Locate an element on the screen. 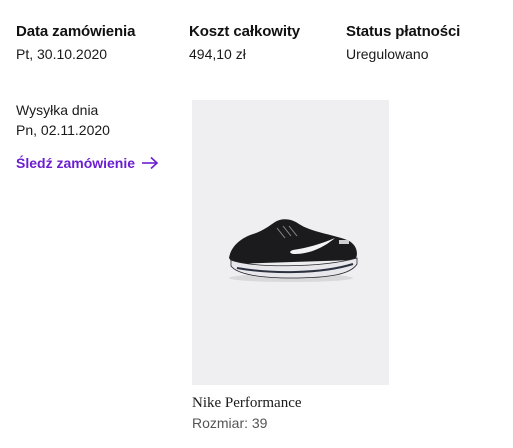 The width and height of the screenshot is (513, 448). order-total-value: 494,10 zł is located at coordinates (217, 54).